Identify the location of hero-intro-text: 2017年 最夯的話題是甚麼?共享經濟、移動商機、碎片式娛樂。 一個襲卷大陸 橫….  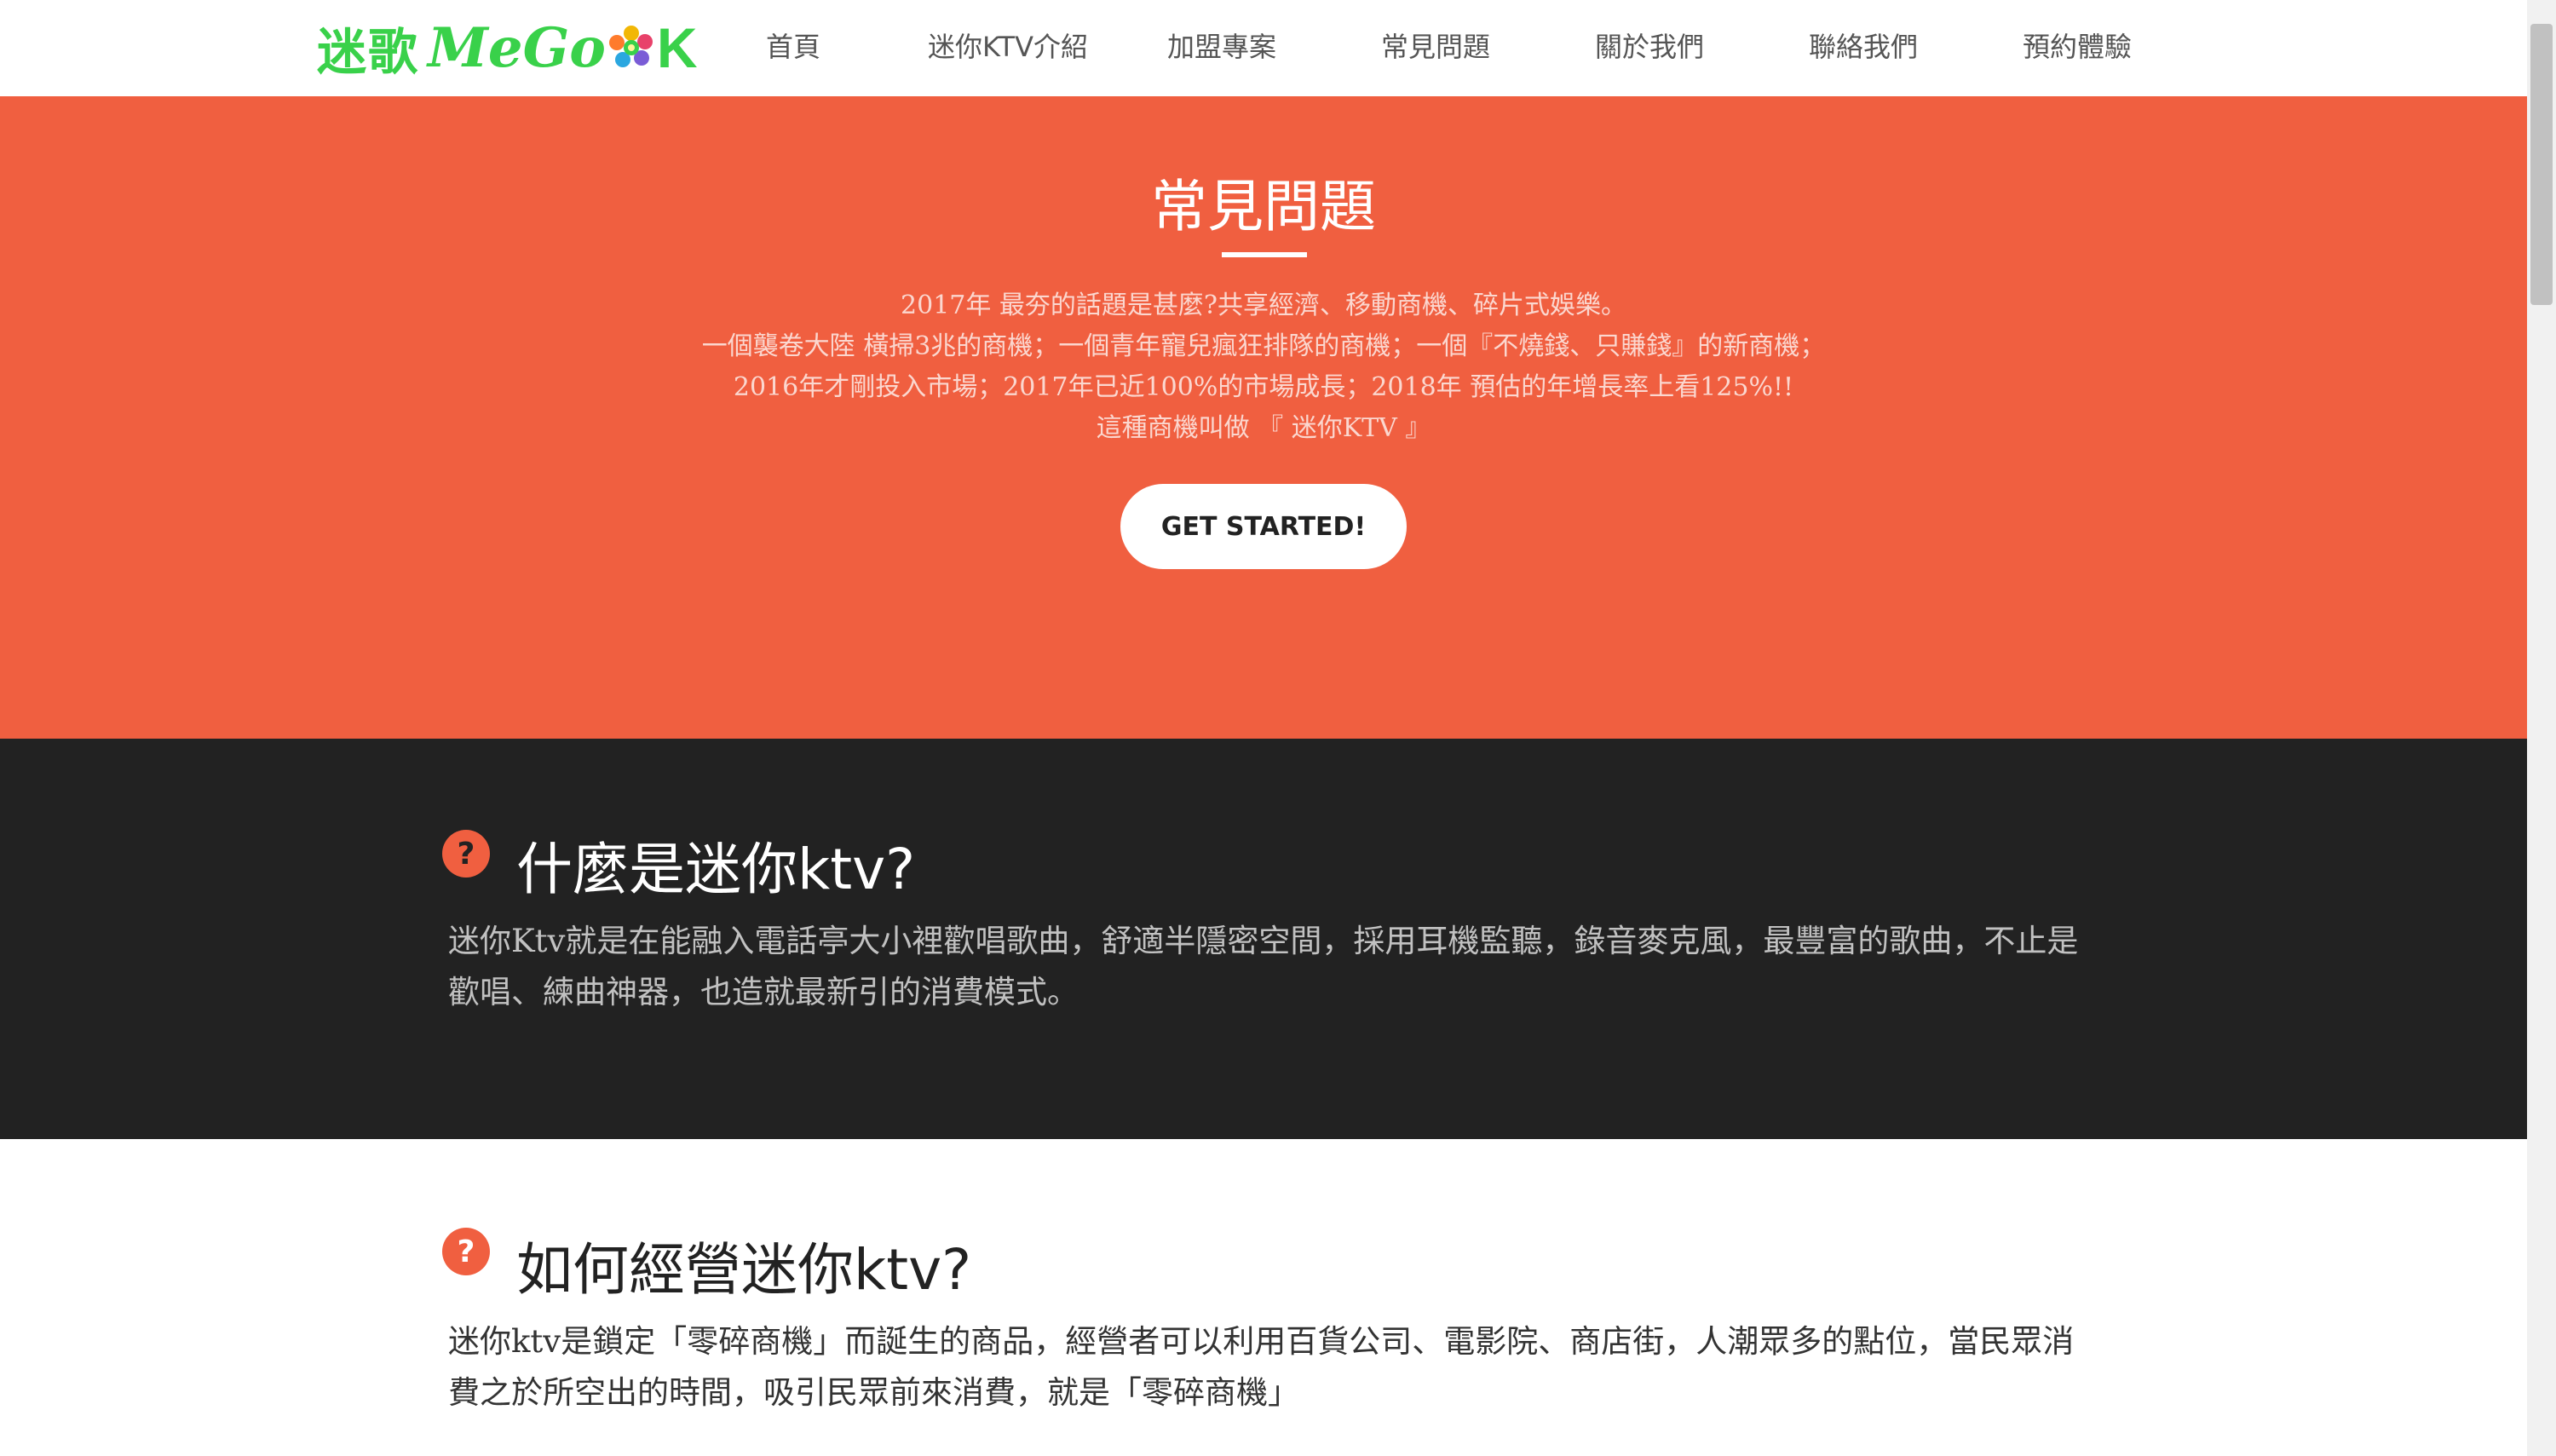
(1263, 367).